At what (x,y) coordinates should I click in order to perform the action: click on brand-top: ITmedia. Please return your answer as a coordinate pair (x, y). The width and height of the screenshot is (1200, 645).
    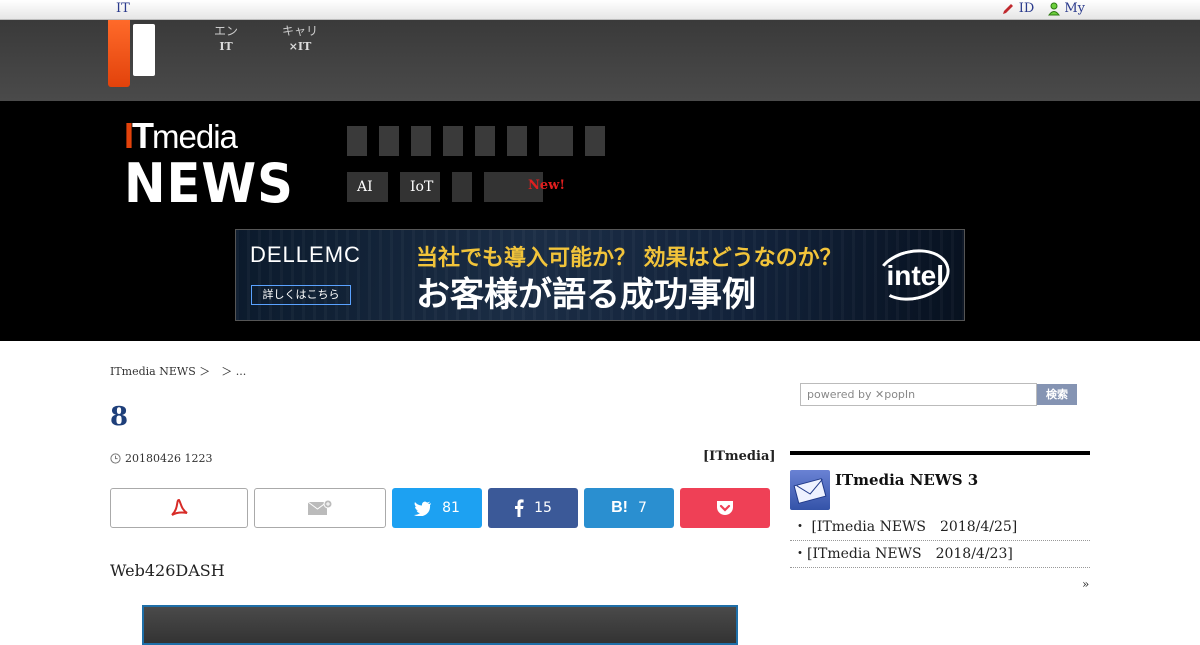
    Looking at the image, I should click on (181, 135).